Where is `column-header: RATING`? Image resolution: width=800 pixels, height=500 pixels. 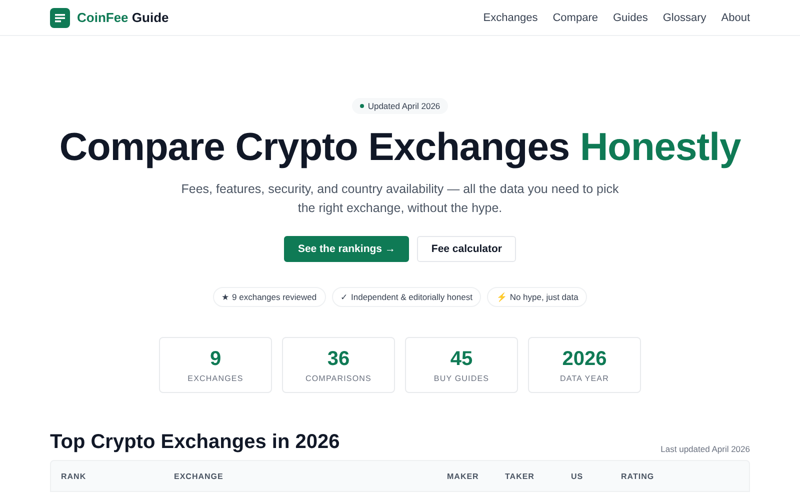
column-header: RATING is located at coordinates (638, 476).